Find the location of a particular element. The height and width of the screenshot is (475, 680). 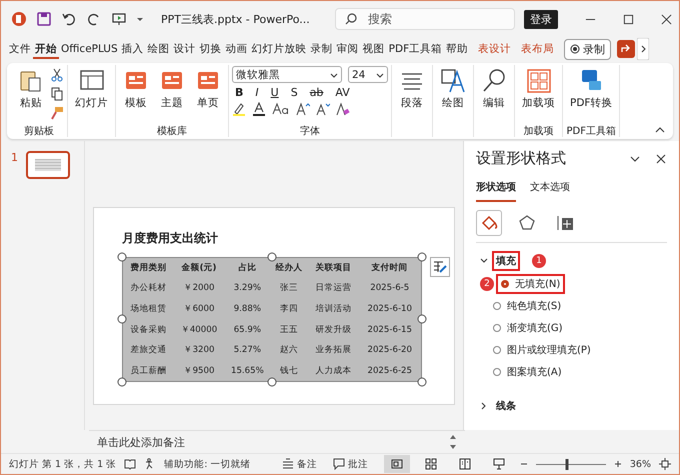

login-button: 登录 is located at coordinates (541, 19).